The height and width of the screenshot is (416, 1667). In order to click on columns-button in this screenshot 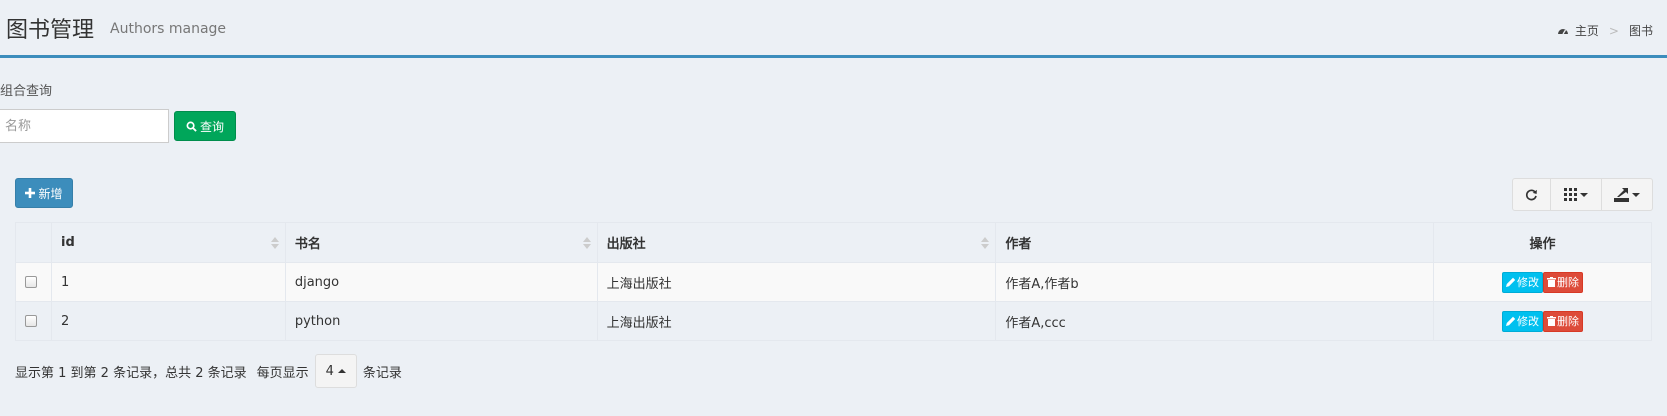, I will do `click(1576, 194)`.